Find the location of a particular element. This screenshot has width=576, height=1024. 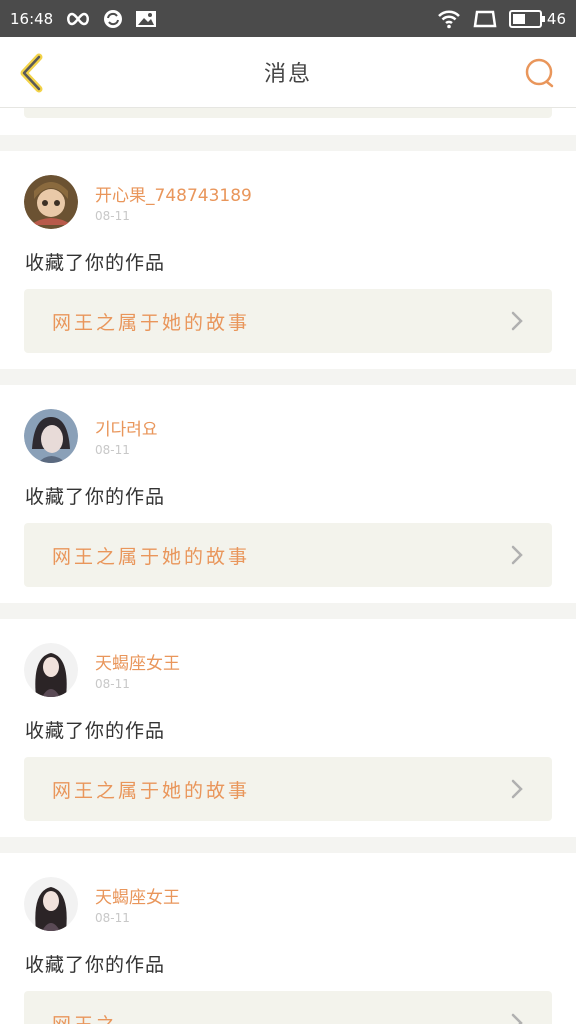

work-title: 网王之 。 is located at coordinates (100, 1017).